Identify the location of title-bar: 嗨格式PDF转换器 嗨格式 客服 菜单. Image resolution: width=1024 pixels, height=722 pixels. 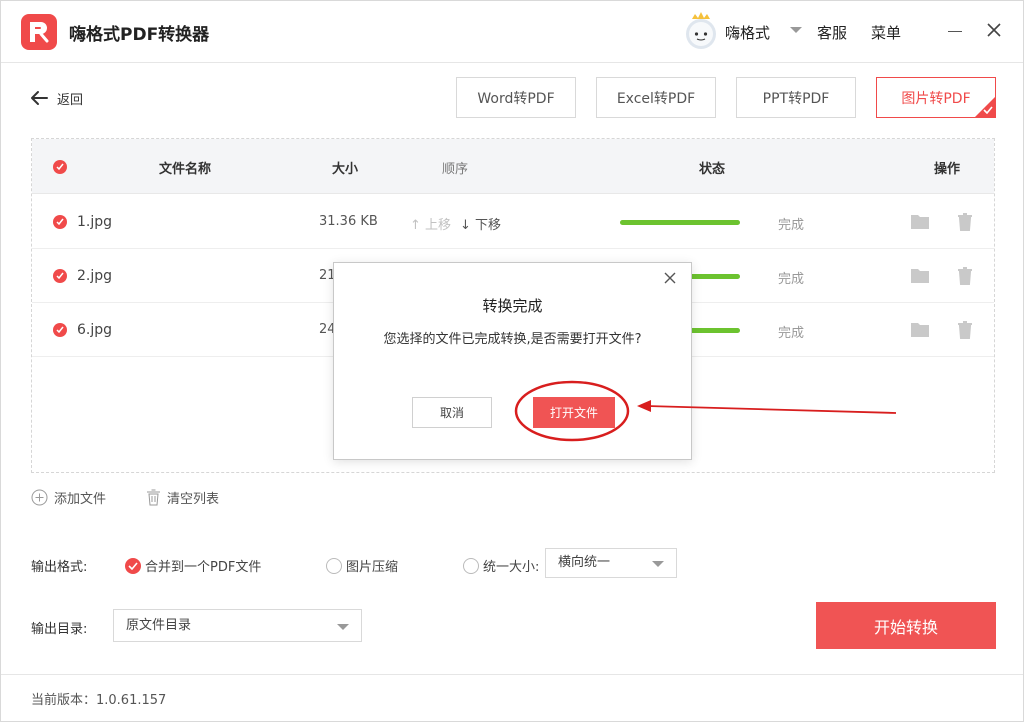
(512, 32).